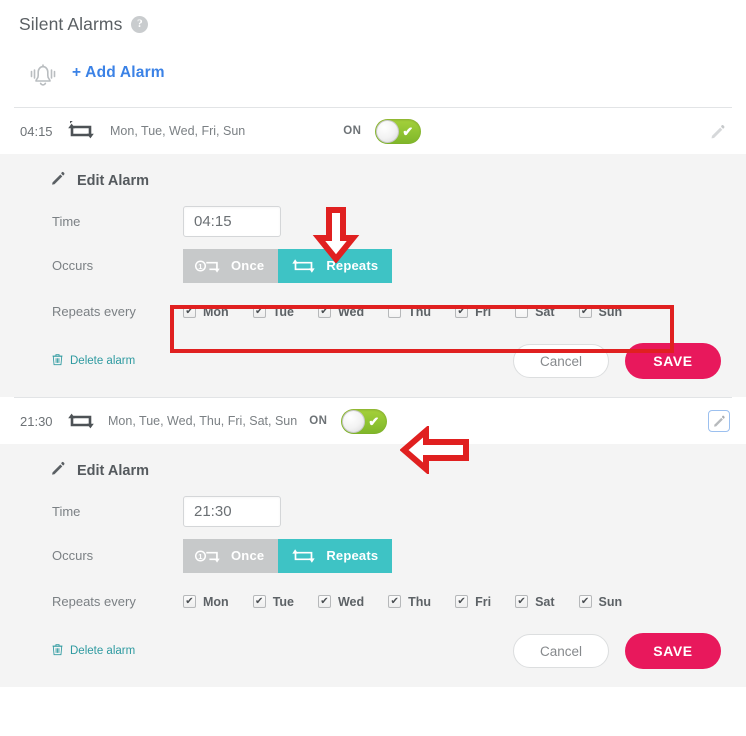  Describe the element at coordinates (118, 72) in the screenshot. I see `add-alarm-label: + Add Alarm` at that location.